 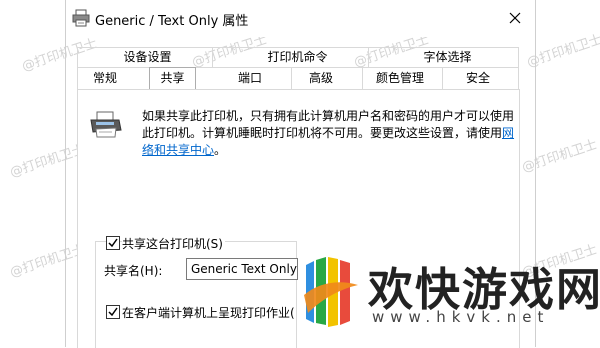 I want to click on brand-url: www.hkvk.net, so click(x=461, y=317).